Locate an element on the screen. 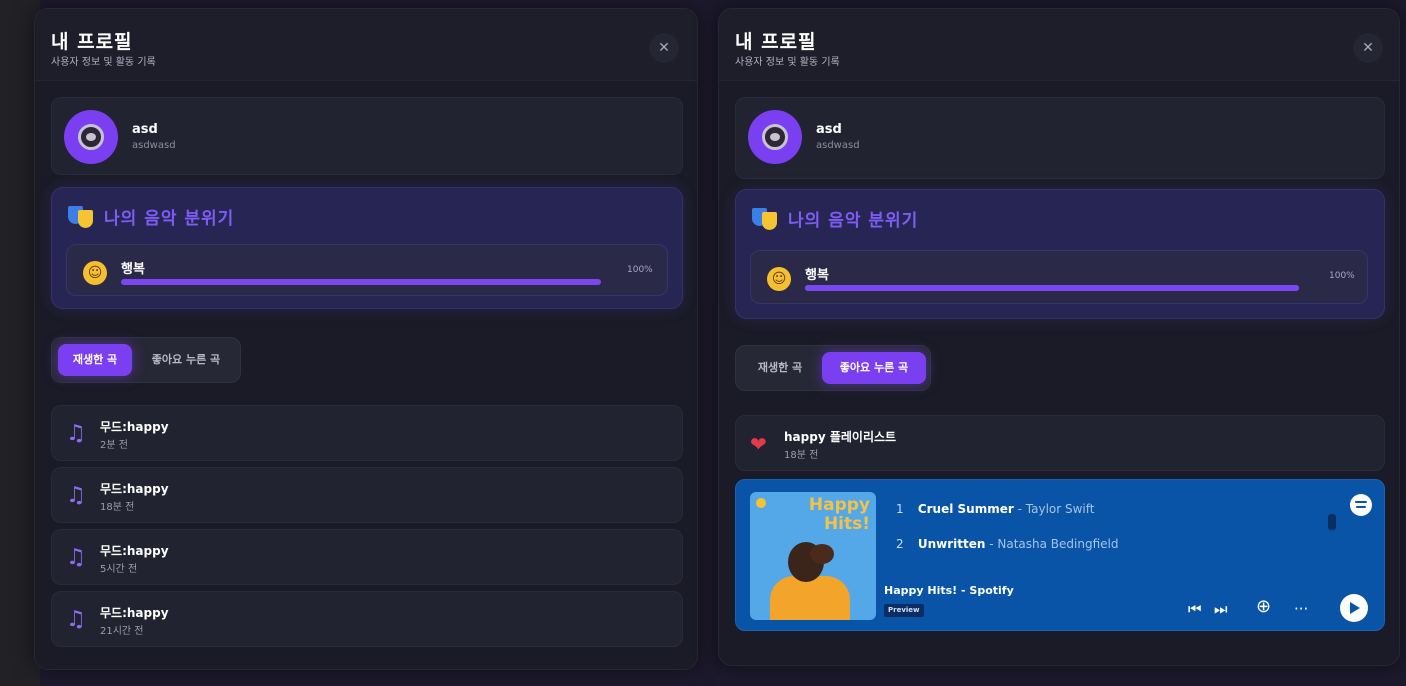  add-to-library-icon: ⊕ is located at coordinates (1263, 607).